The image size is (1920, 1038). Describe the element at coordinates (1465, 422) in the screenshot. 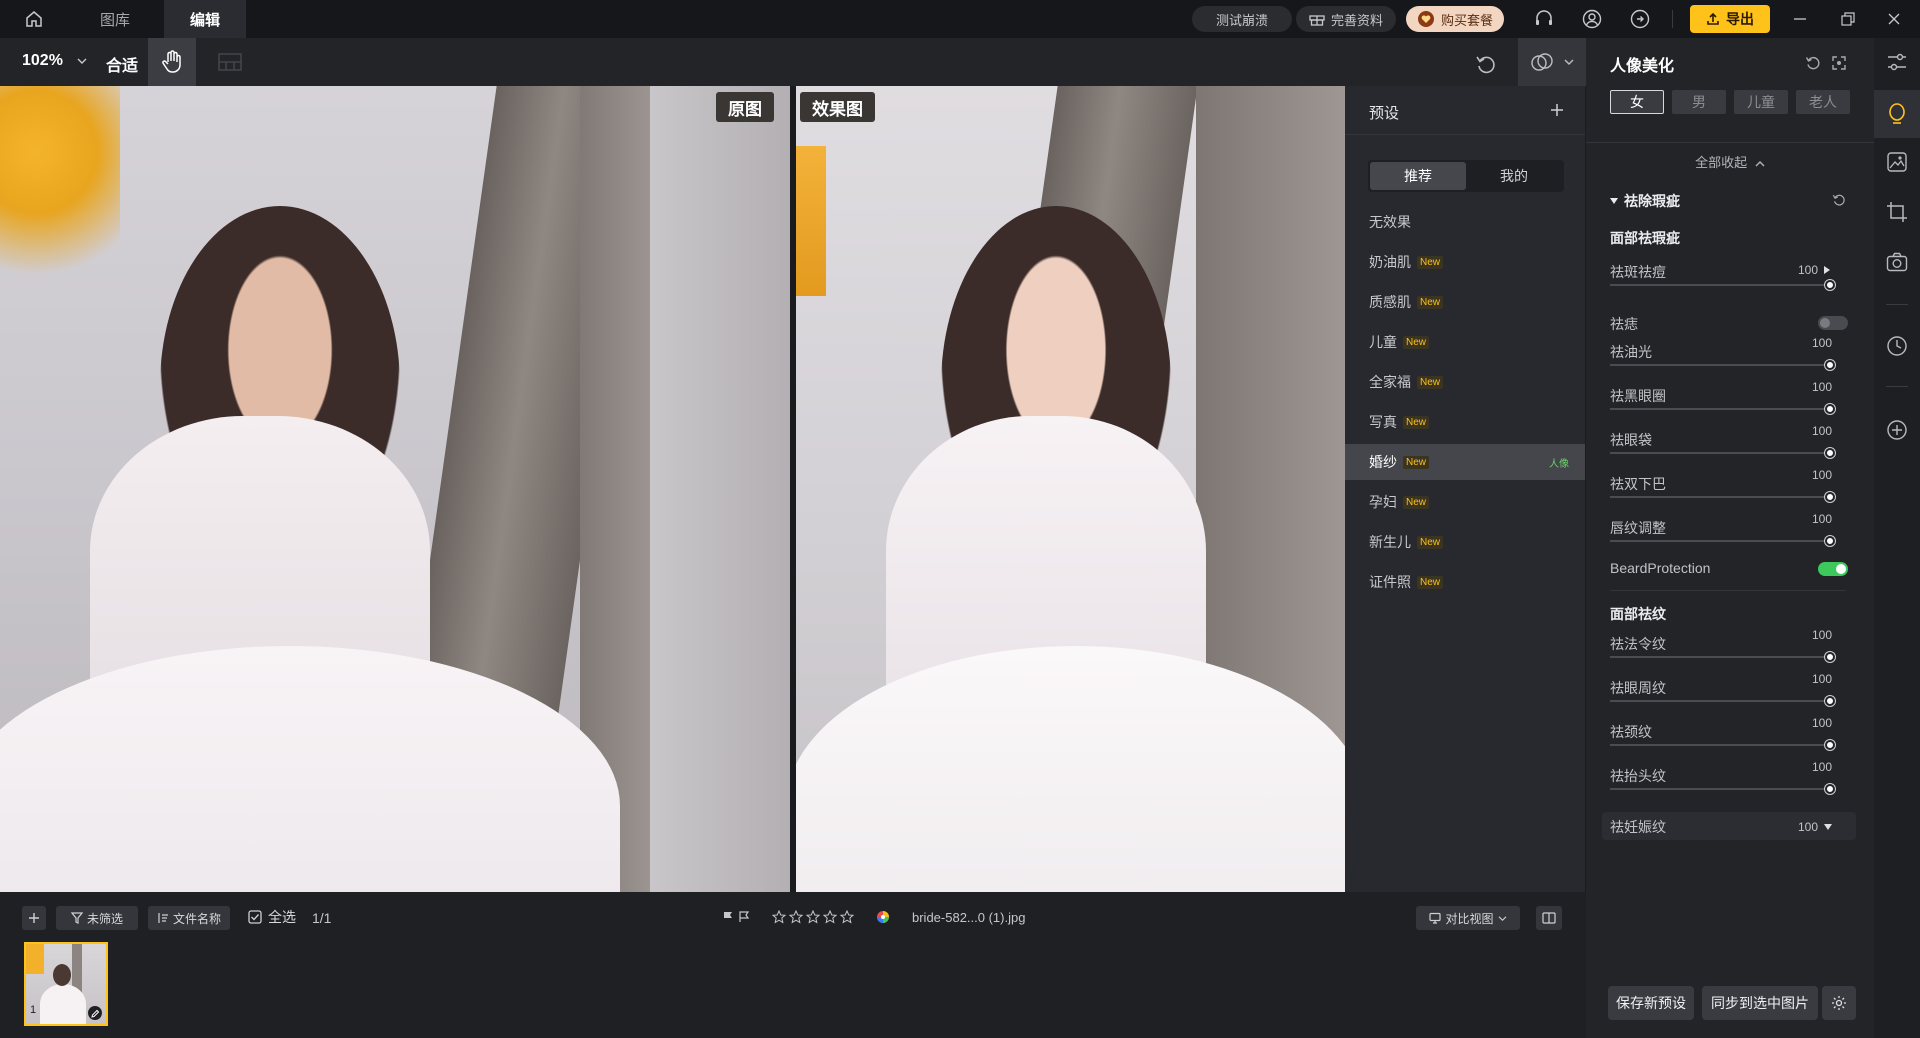

I see `preset-item: 写真 New` at that location.